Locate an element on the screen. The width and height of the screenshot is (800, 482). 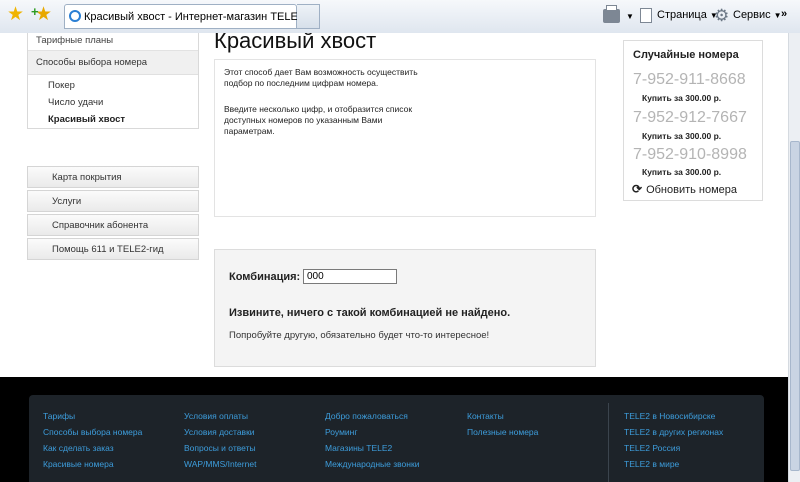
nav-tariff-plans: Тарифные планы is located at coordinates (113, 42).